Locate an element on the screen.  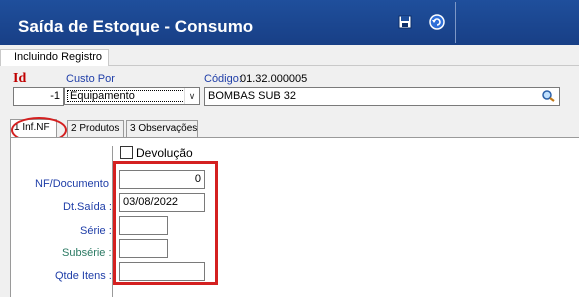
undo-button is located at coordinates (437, 22).